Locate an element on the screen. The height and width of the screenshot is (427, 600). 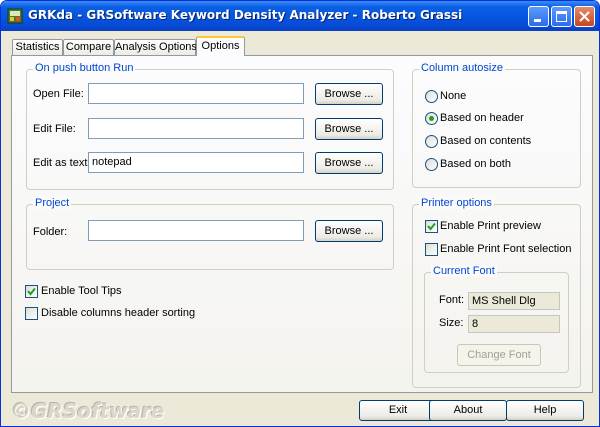
open-file-field is located at coordinates (196, 93).